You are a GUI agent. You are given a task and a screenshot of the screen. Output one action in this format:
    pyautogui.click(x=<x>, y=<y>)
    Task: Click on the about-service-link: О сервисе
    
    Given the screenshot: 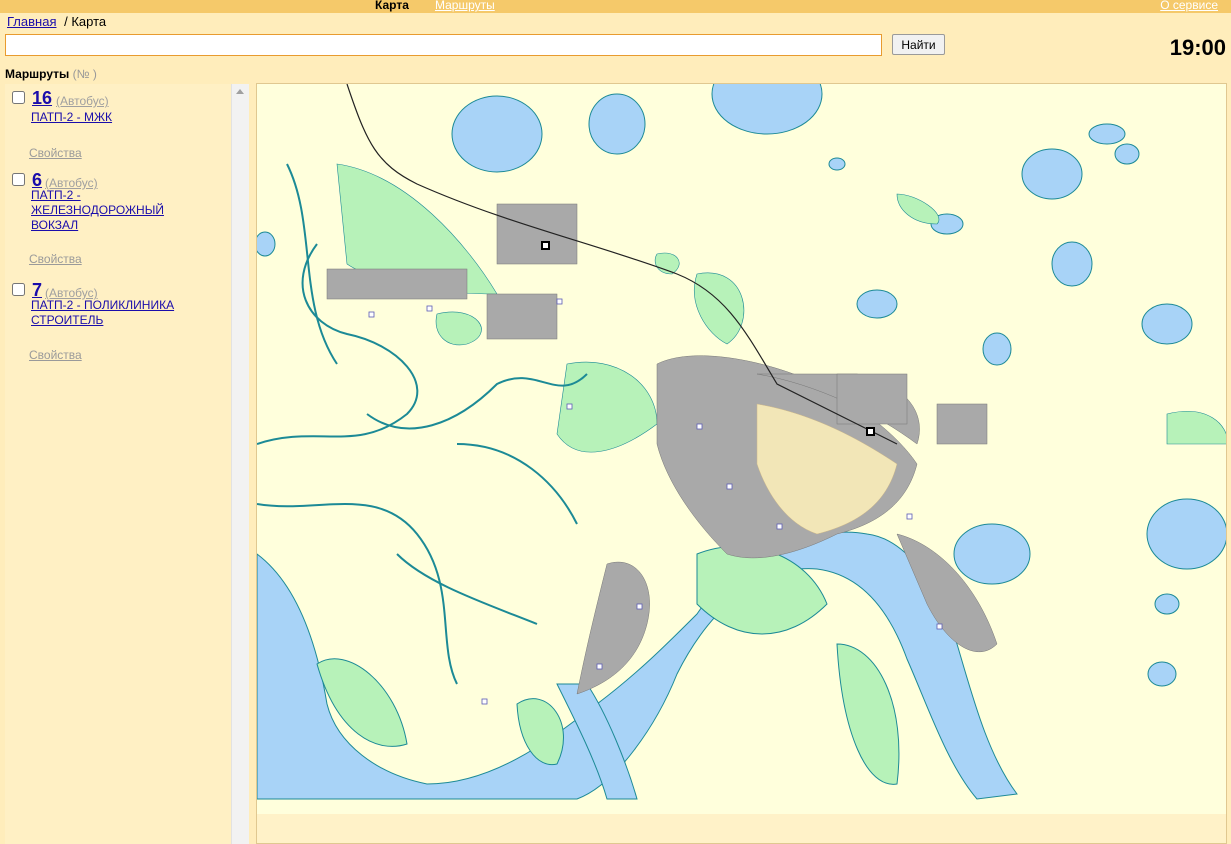 What is the action you would take?
    pyautogui.click(x=1189, y=6)
    